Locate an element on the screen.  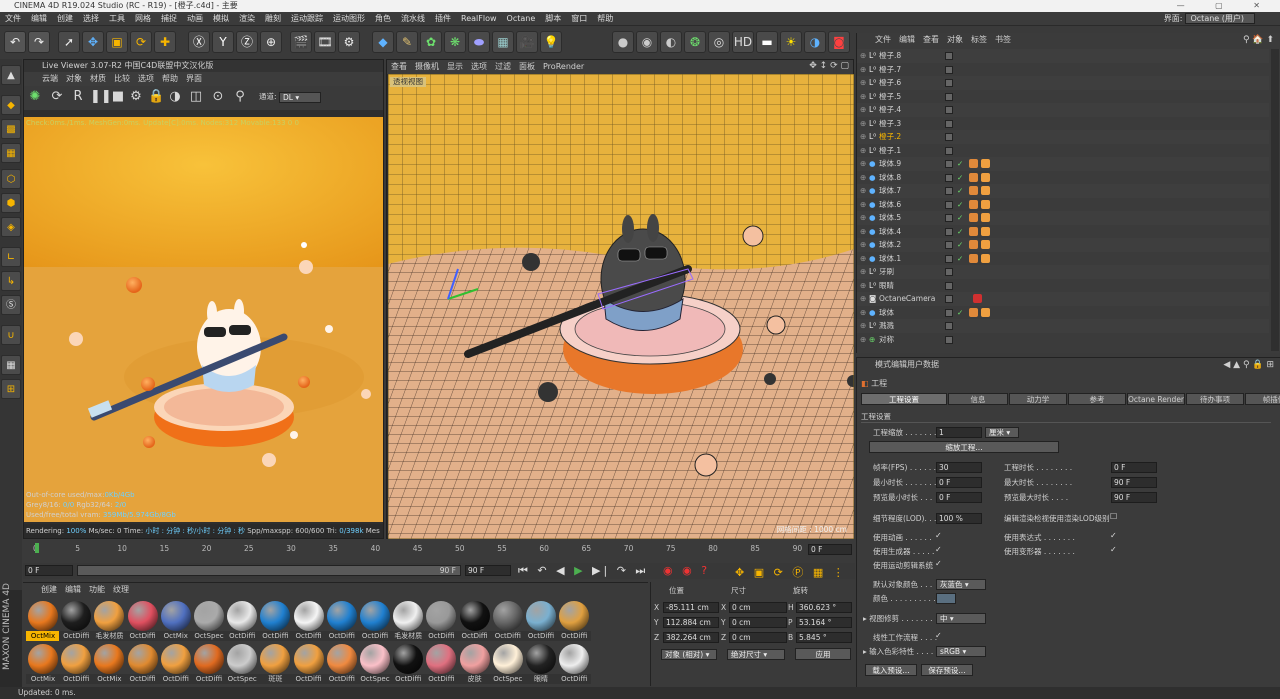
camera-tag-icon is located at coordinates (977, 298).